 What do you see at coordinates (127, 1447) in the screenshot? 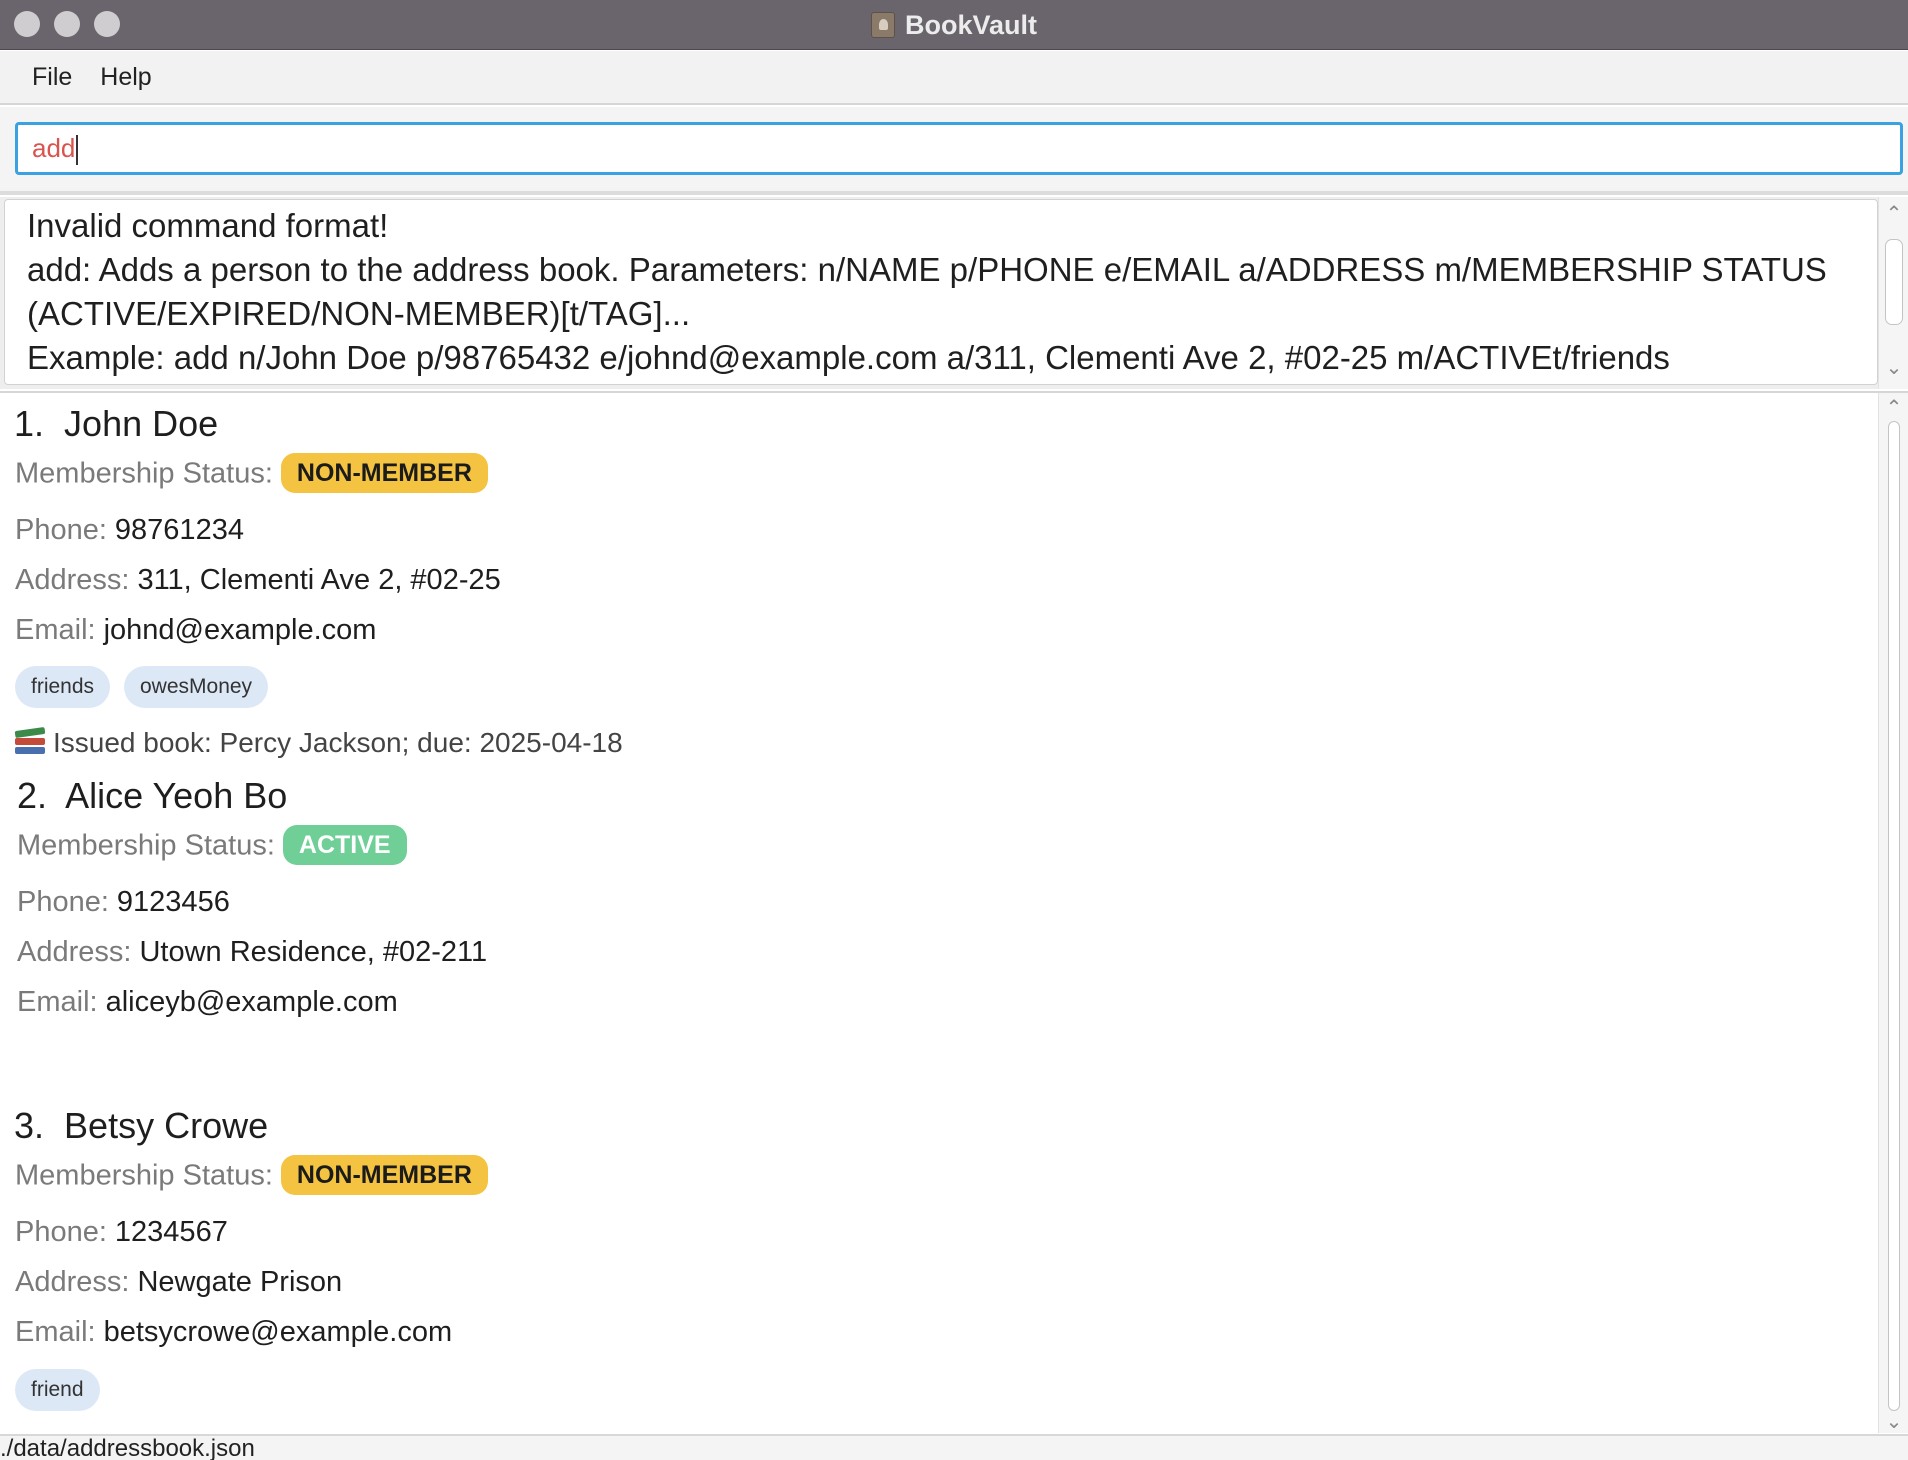
I see `data-file-path: ./data/addressbook.json` at bounding box center [127, 1447].